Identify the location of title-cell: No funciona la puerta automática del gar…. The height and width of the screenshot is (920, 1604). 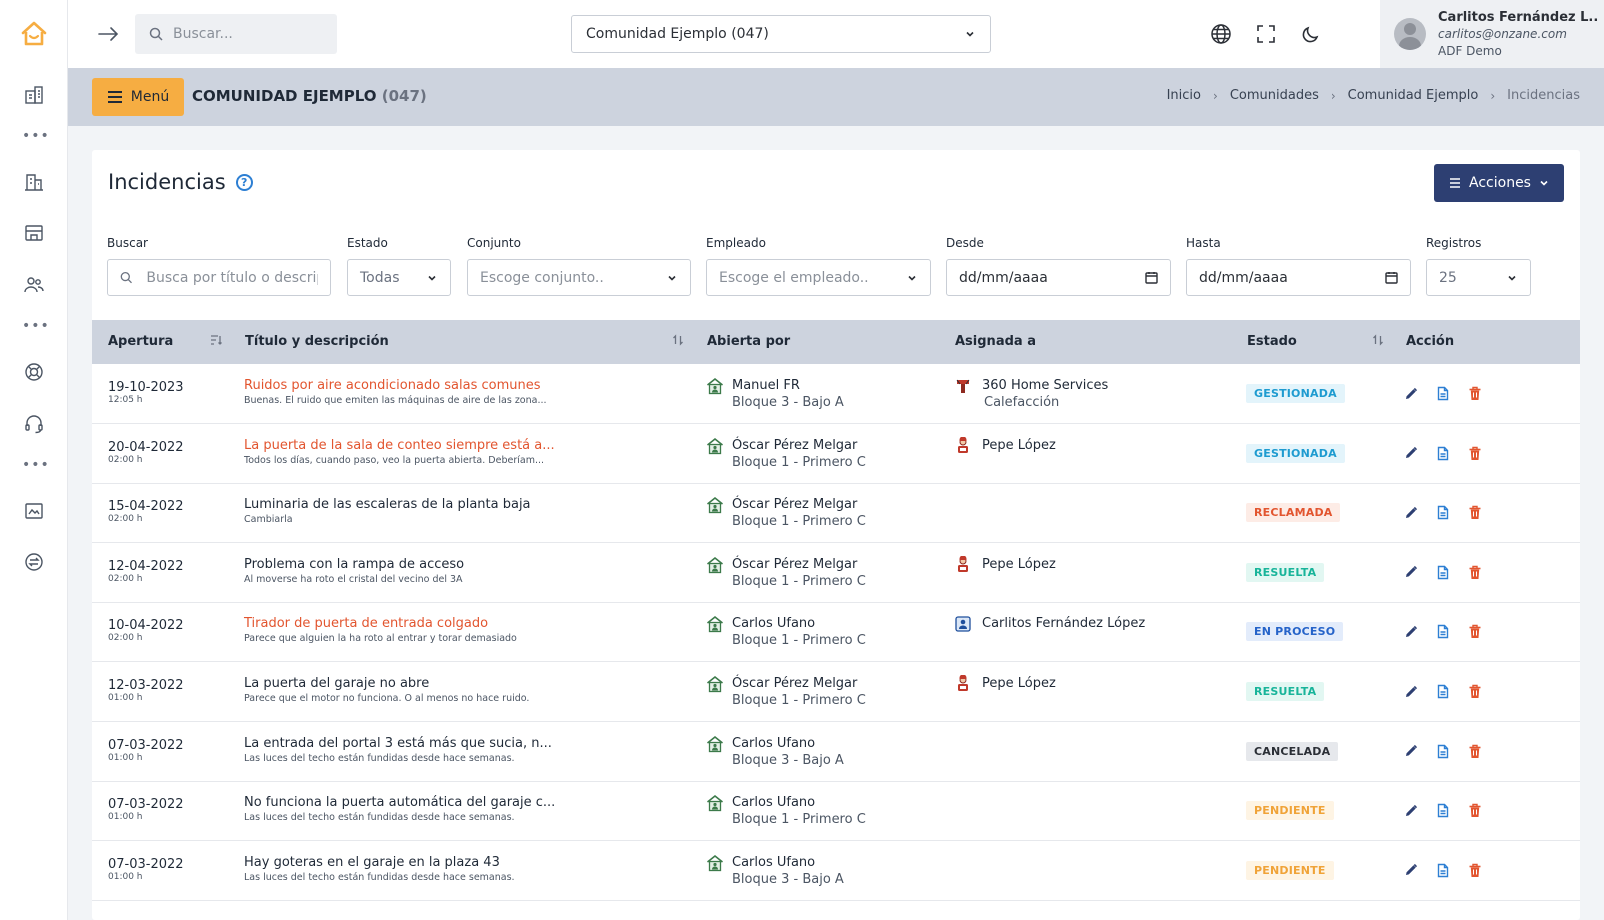
(424, 809).